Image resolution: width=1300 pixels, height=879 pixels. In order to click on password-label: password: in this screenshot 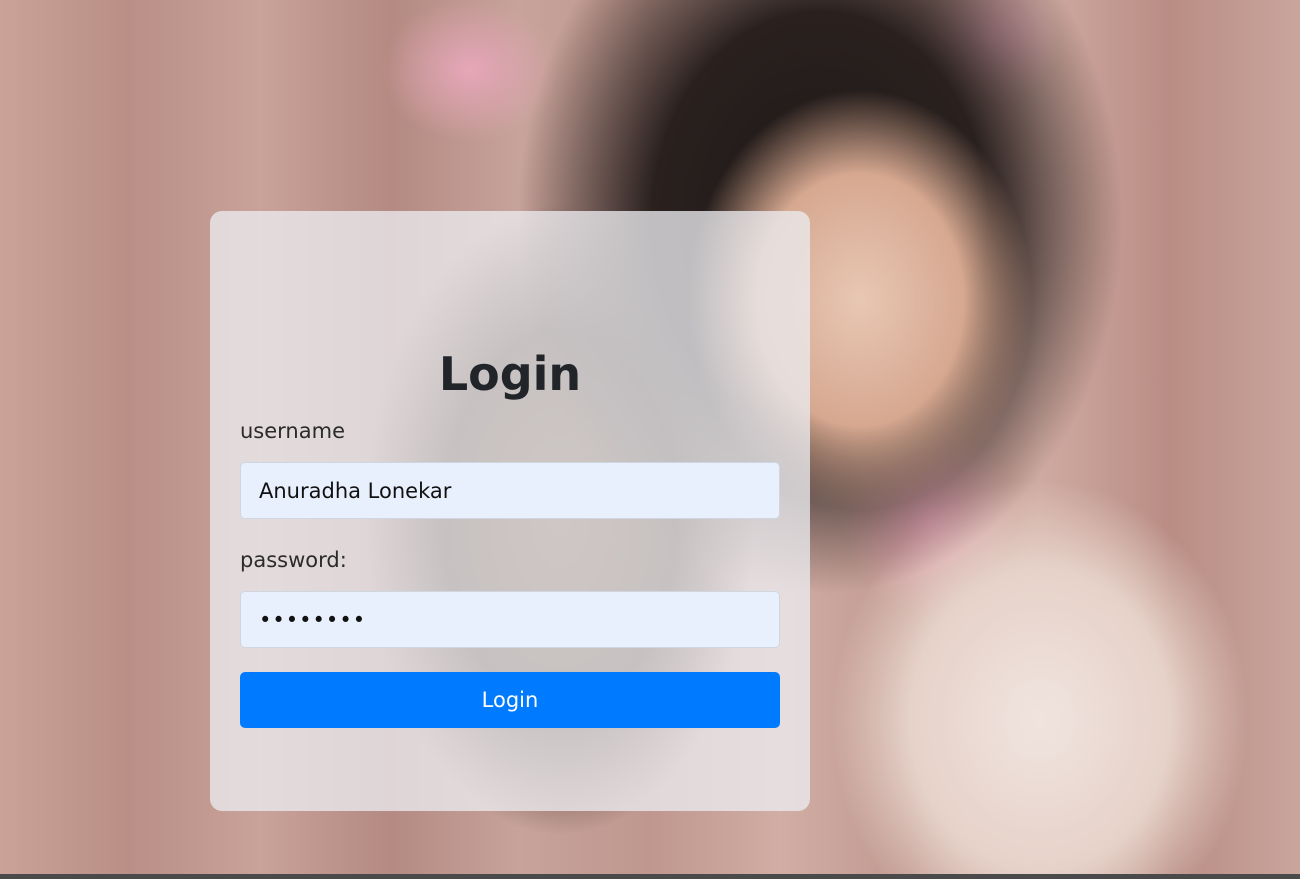, I will do `click(293, 560)`.